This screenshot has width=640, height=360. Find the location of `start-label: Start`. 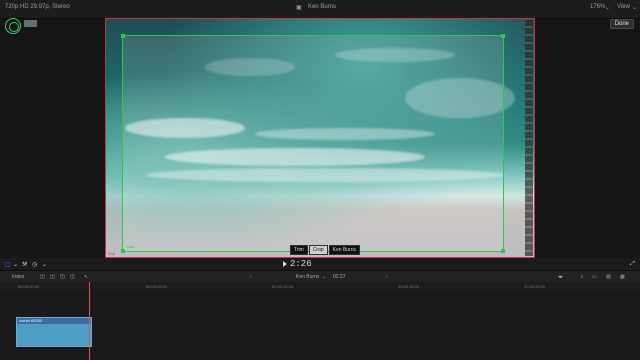

start-label: Start is located at coordinates (130, 246).